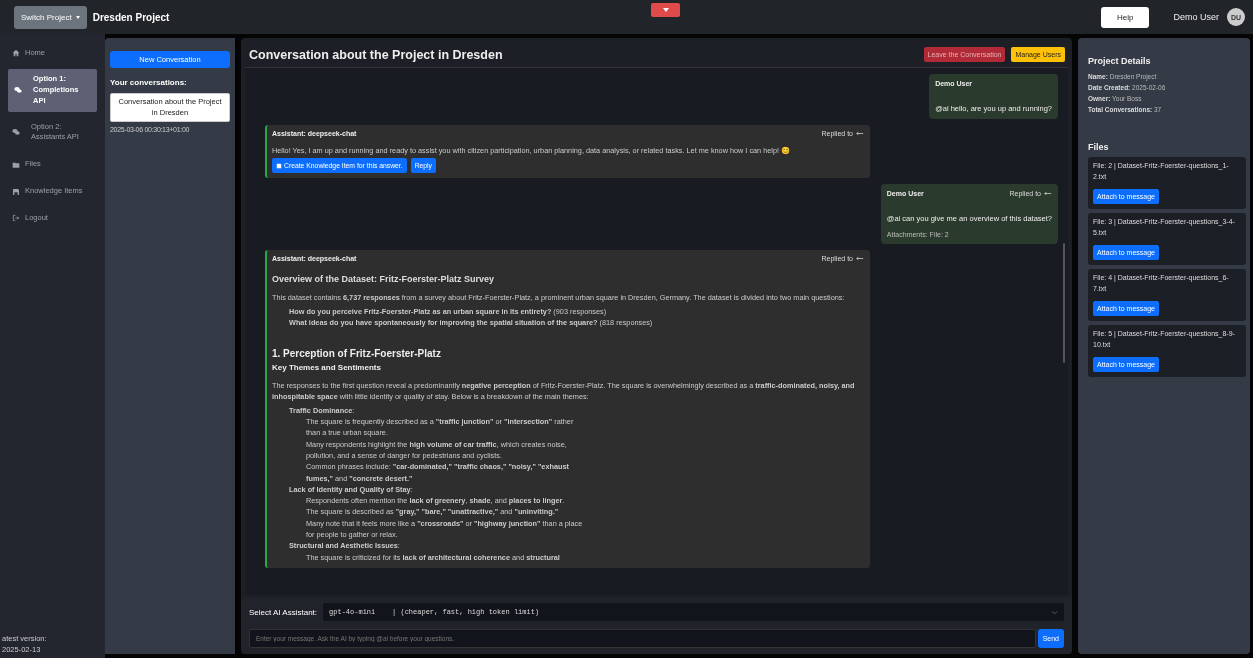 This screenshot has height=658, width=1253. What do you see at coordinates (149, 82) in the screenshot?
I see `conversations-heading: Your conversations:` at bounding box center [149, 82].